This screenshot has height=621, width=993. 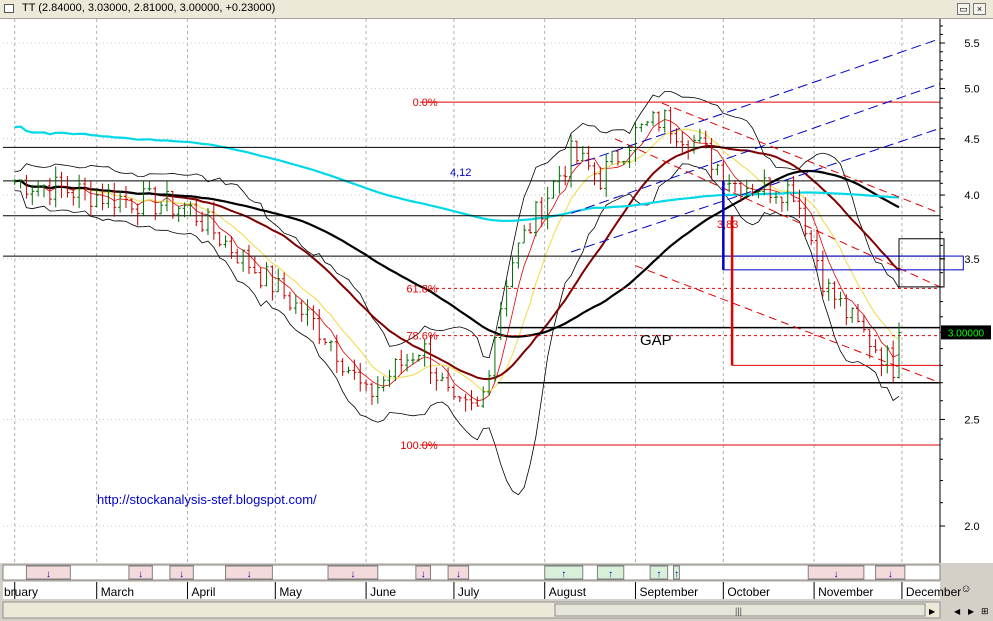 What do you see at coordinates (933, 592) in the screenshot?
I see `month-label: December` at bounding box center [933, 592].